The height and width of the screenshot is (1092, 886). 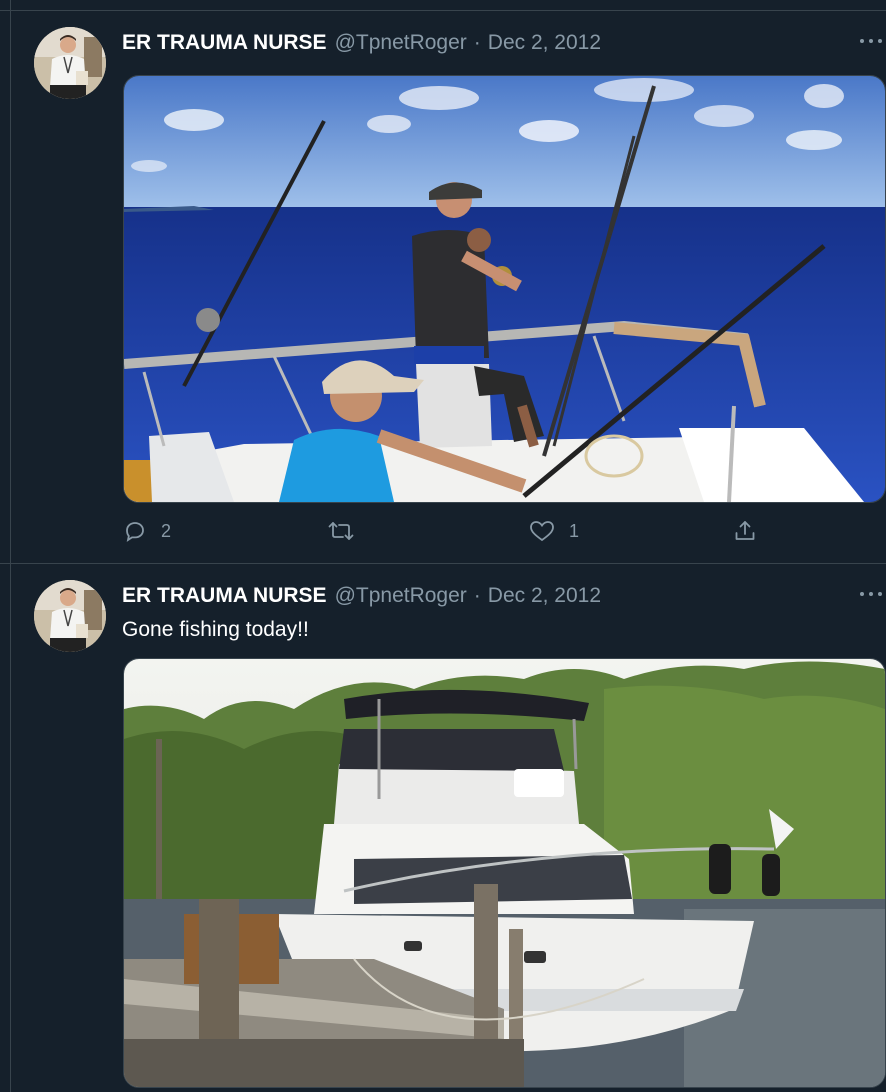 I want to click on retweet-icon, so click(x=341, y=531).